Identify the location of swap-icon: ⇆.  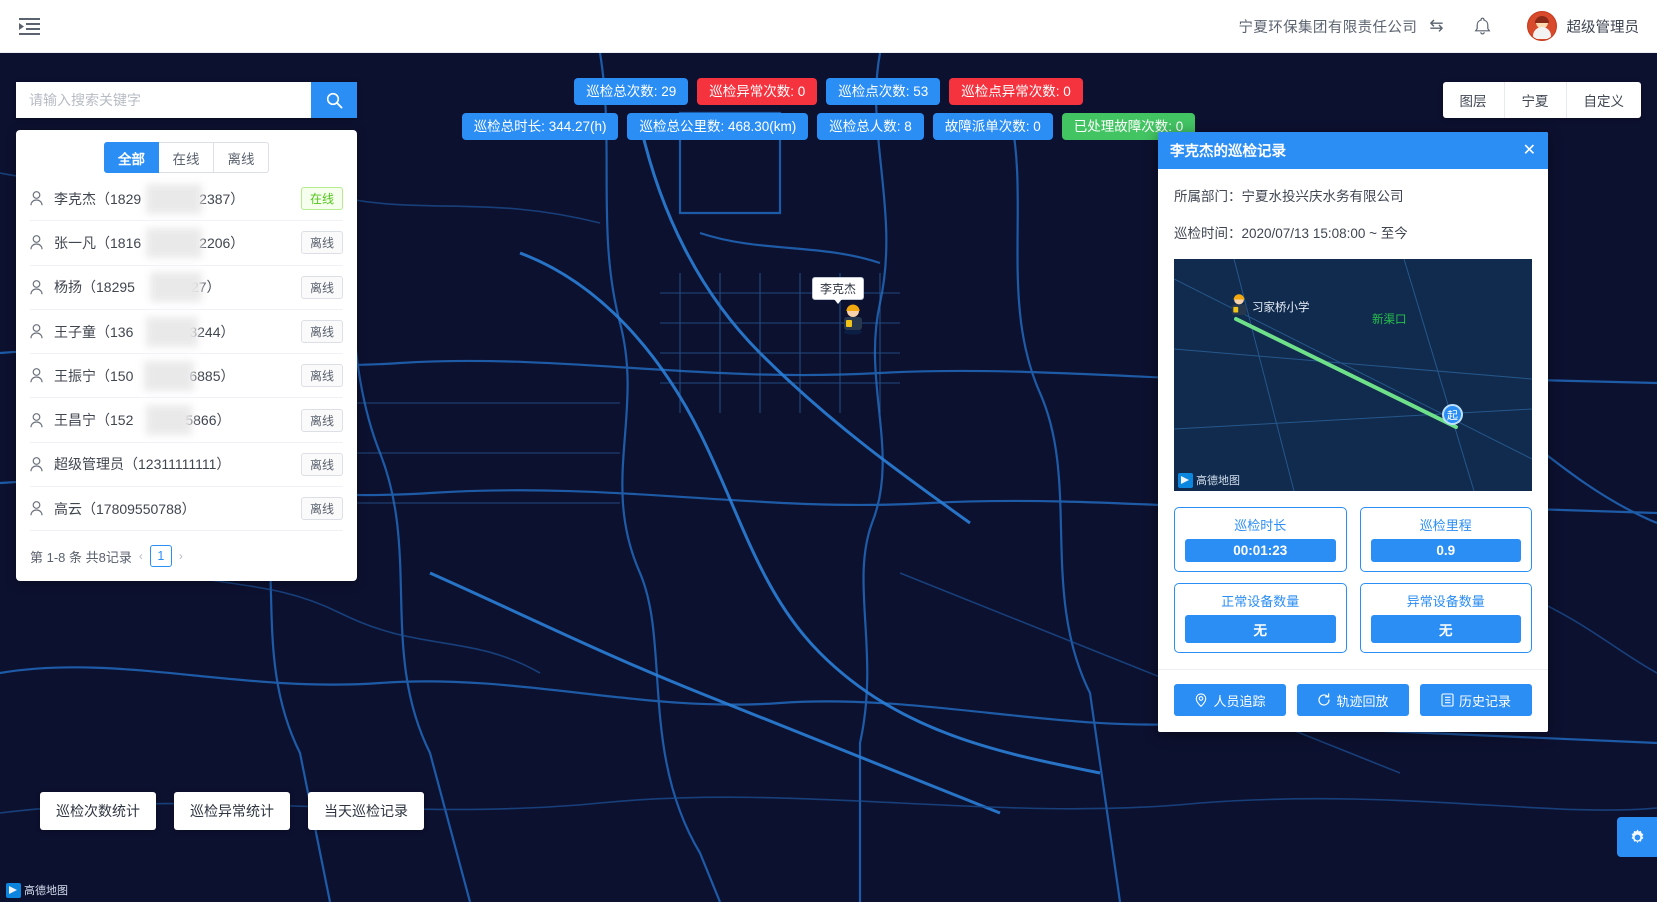
(1436, 26).